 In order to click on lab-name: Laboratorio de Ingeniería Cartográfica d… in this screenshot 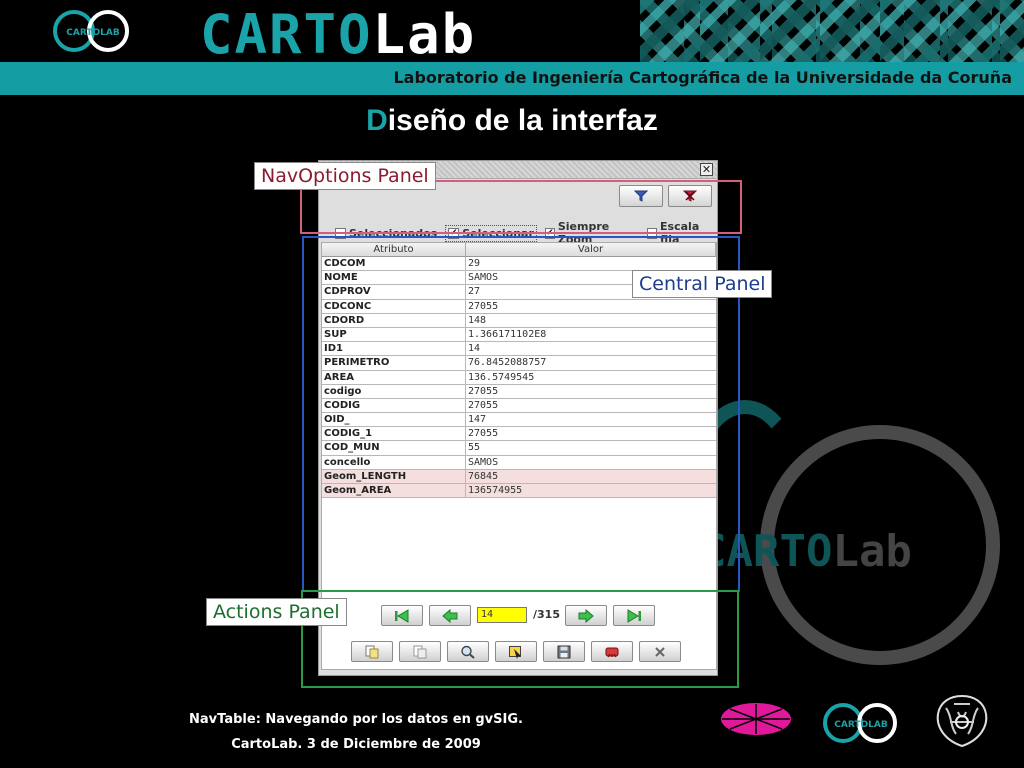, I will do `click(702, 77)`.